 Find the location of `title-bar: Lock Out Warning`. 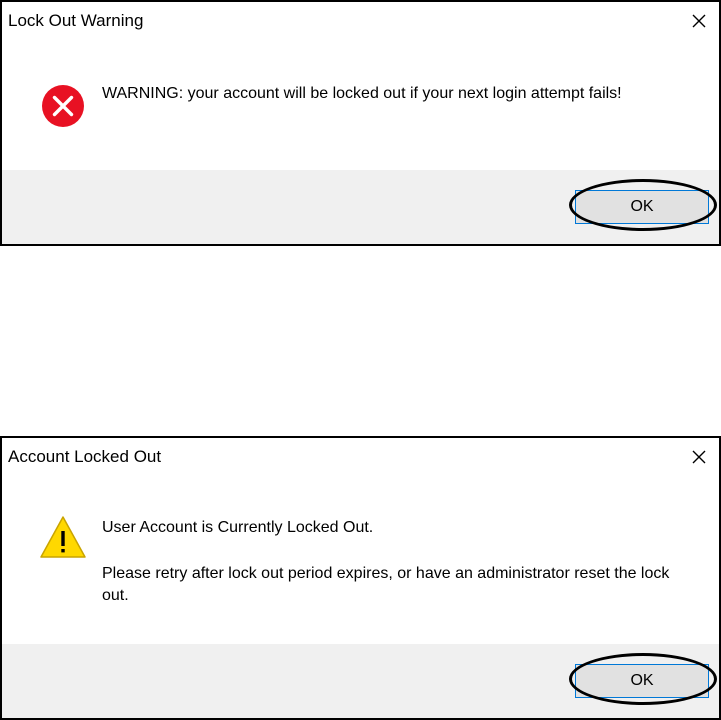

title-bar: Lock Out Warning is located at coordinates (360, 21).